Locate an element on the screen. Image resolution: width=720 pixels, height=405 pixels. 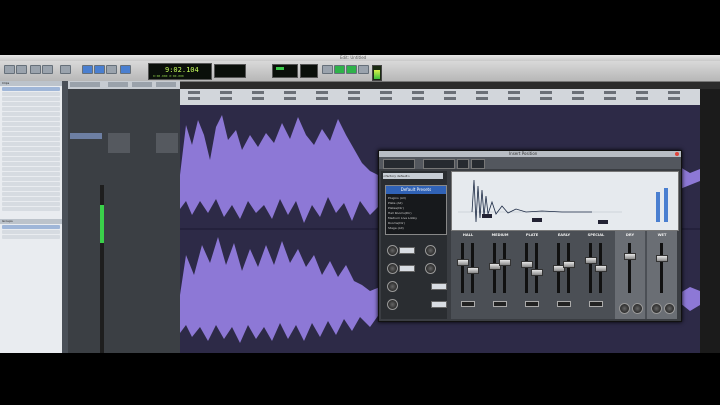
pencil-tool-icon is located at coordinates (111, 69).